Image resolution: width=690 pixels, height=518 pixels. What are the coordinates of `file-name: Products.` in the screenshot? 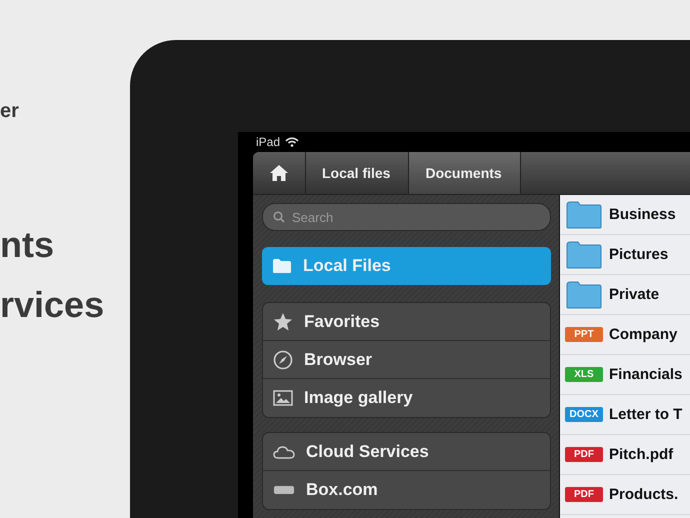 It's located at (643, 494).